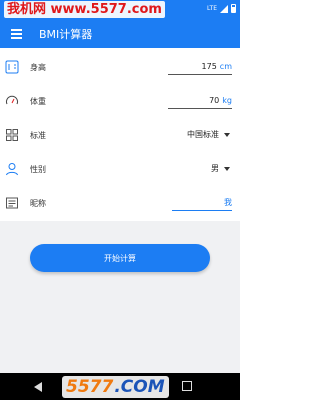  Describe the element at coordinates (38, 169) in the screenshot. I see `gender-label: 性别` at that location.